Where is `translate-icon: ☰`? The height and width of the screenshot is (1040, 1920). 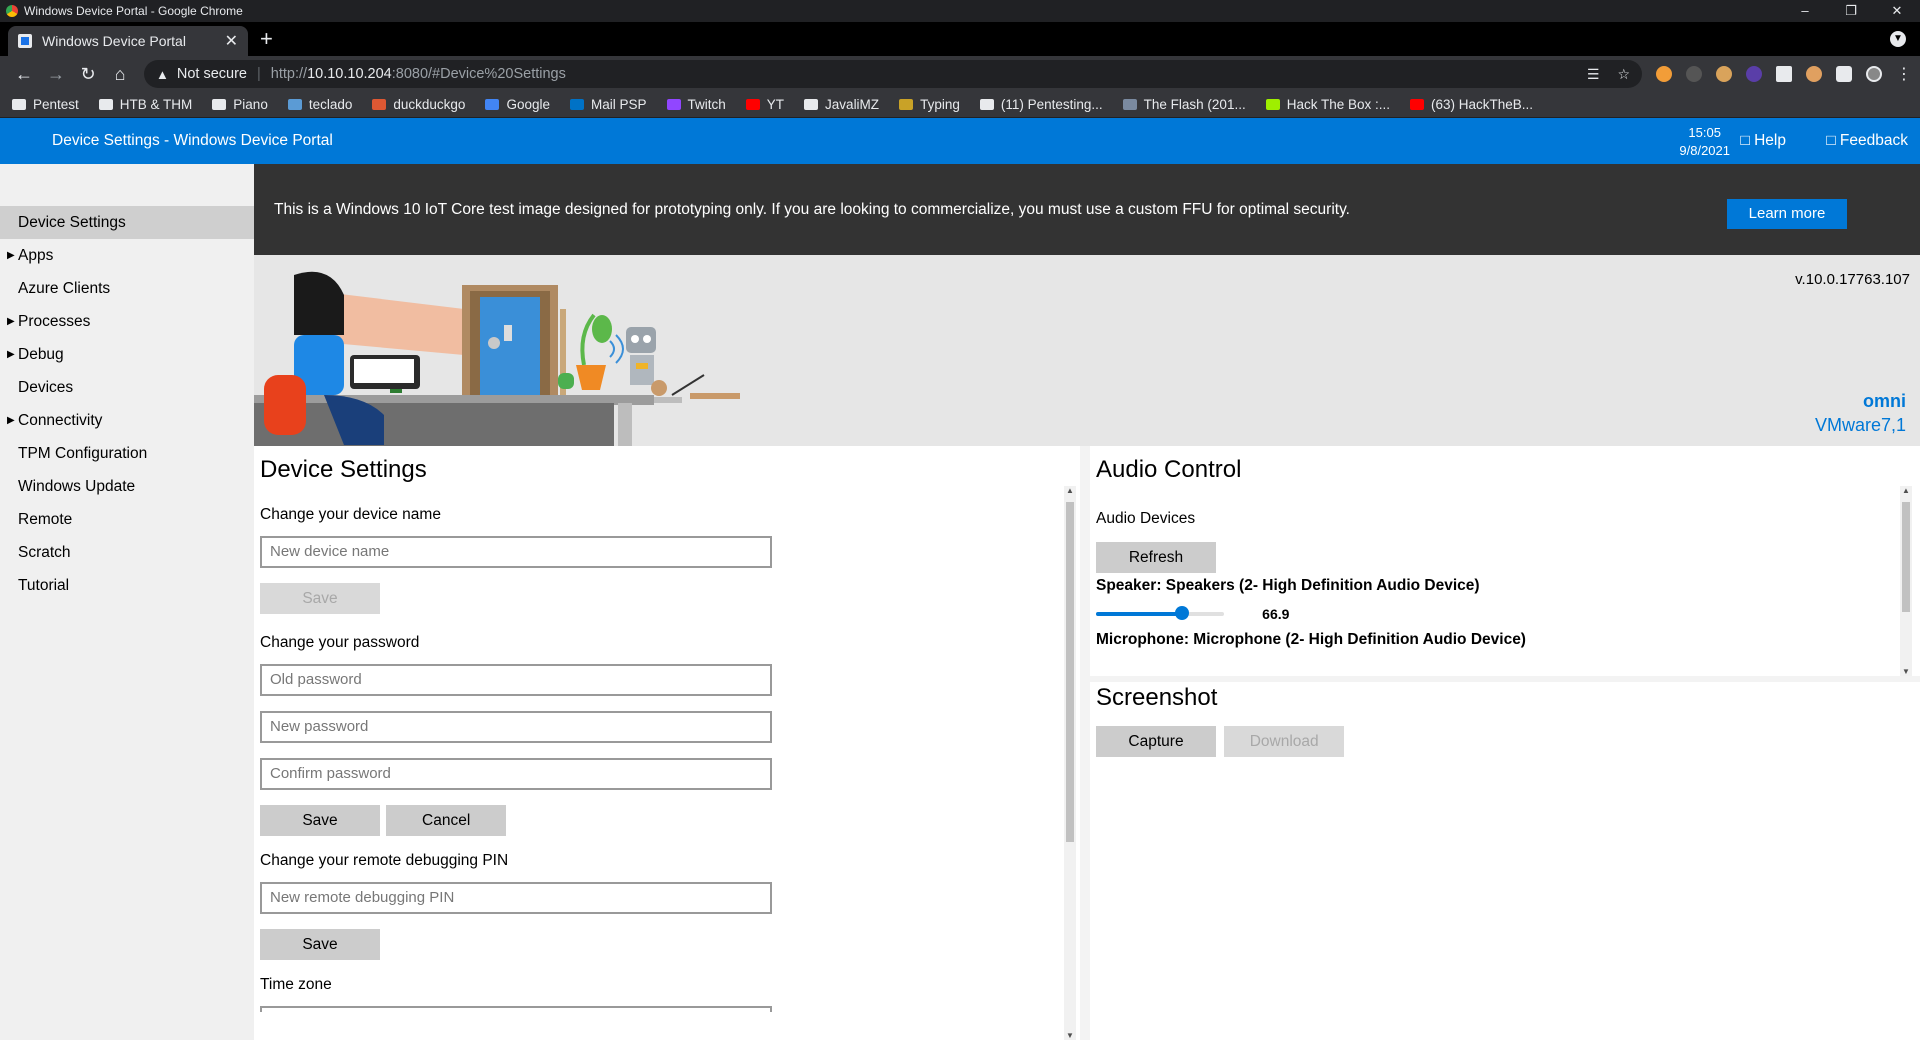 translate-icon: ☰ is located at coordinates (1593, 74).